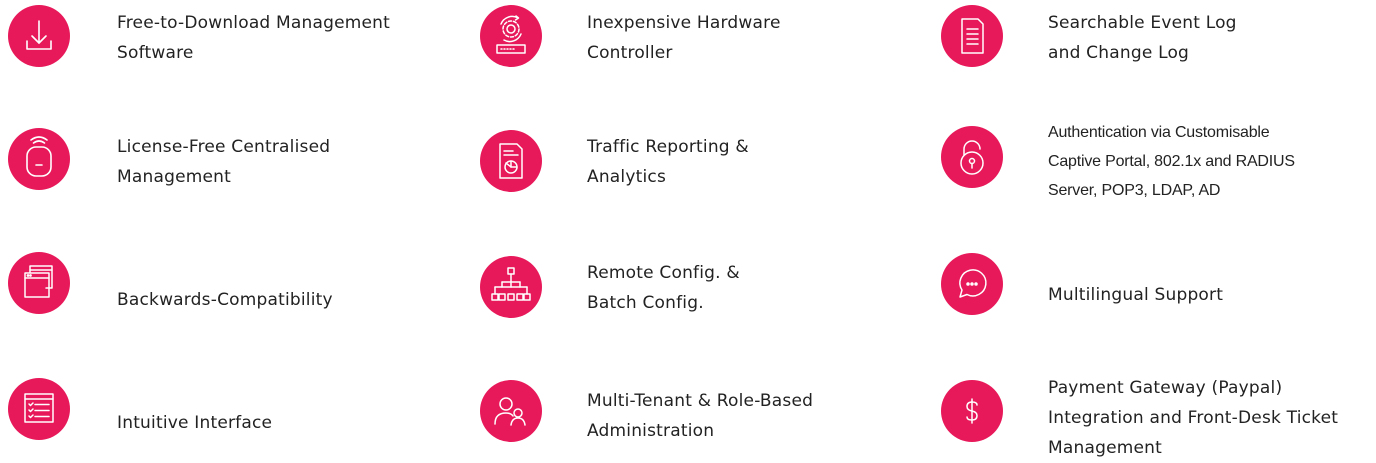  I want to click on interface-checklist-icon, so click(39, 408).